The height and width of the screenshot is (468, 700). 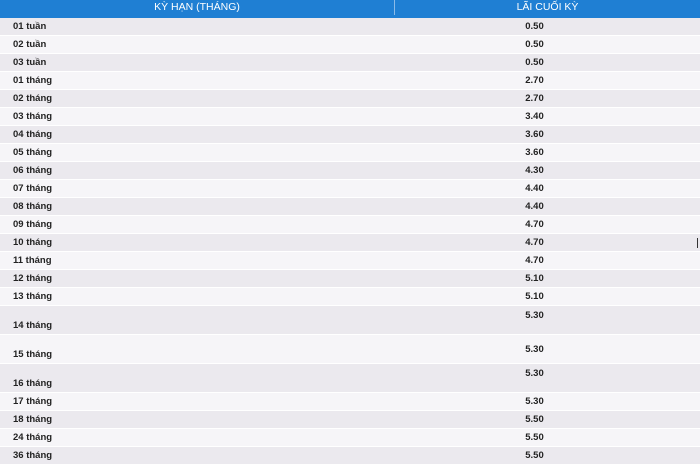 I want to click on term-cell: 03 tháng, so click(x=33, y=116).